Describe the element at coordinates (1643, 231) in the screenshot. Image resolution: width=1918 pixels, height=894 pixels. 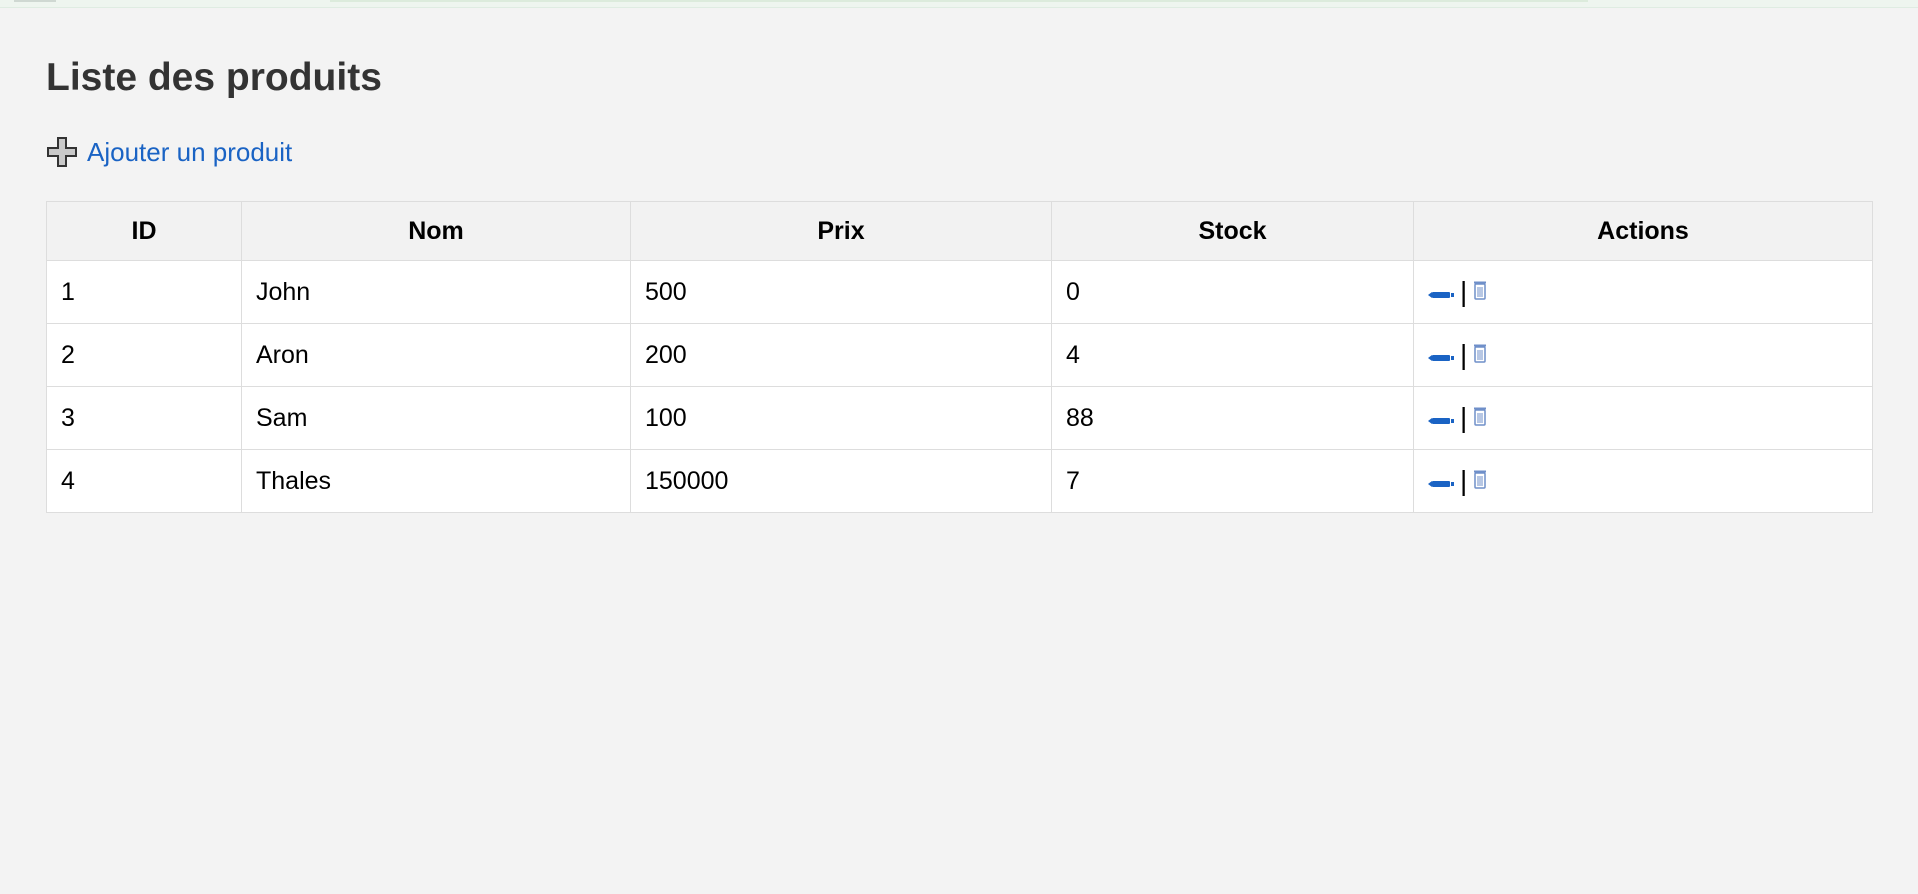
I see `column-header-actions: Actions` at that location.